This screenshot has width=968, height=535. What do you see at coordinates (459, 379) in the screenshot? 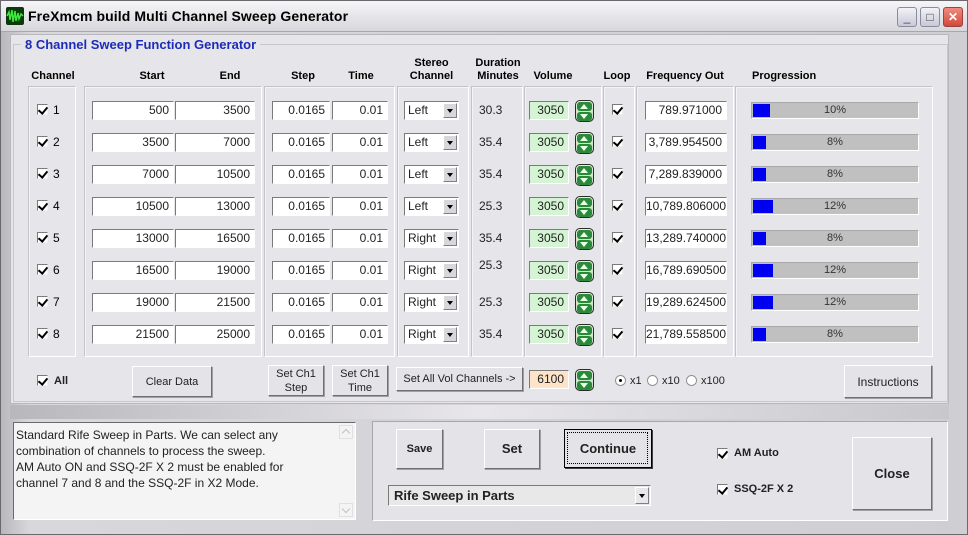
I see `set-all-vol-button: Set All Vol Channels ->` at bounding box center [459, 379].